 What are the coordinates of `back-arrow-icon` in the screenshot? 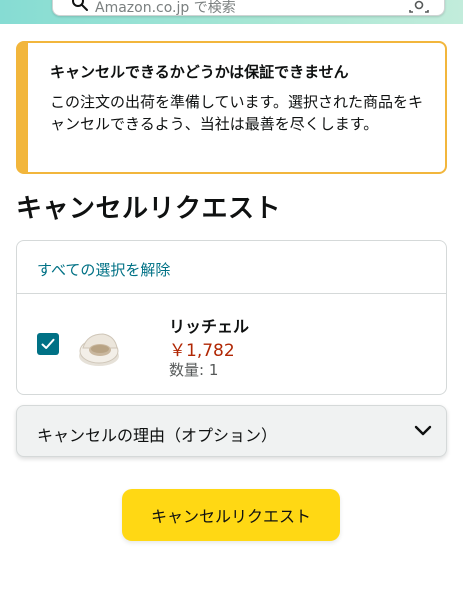 It's located at (11, 3).